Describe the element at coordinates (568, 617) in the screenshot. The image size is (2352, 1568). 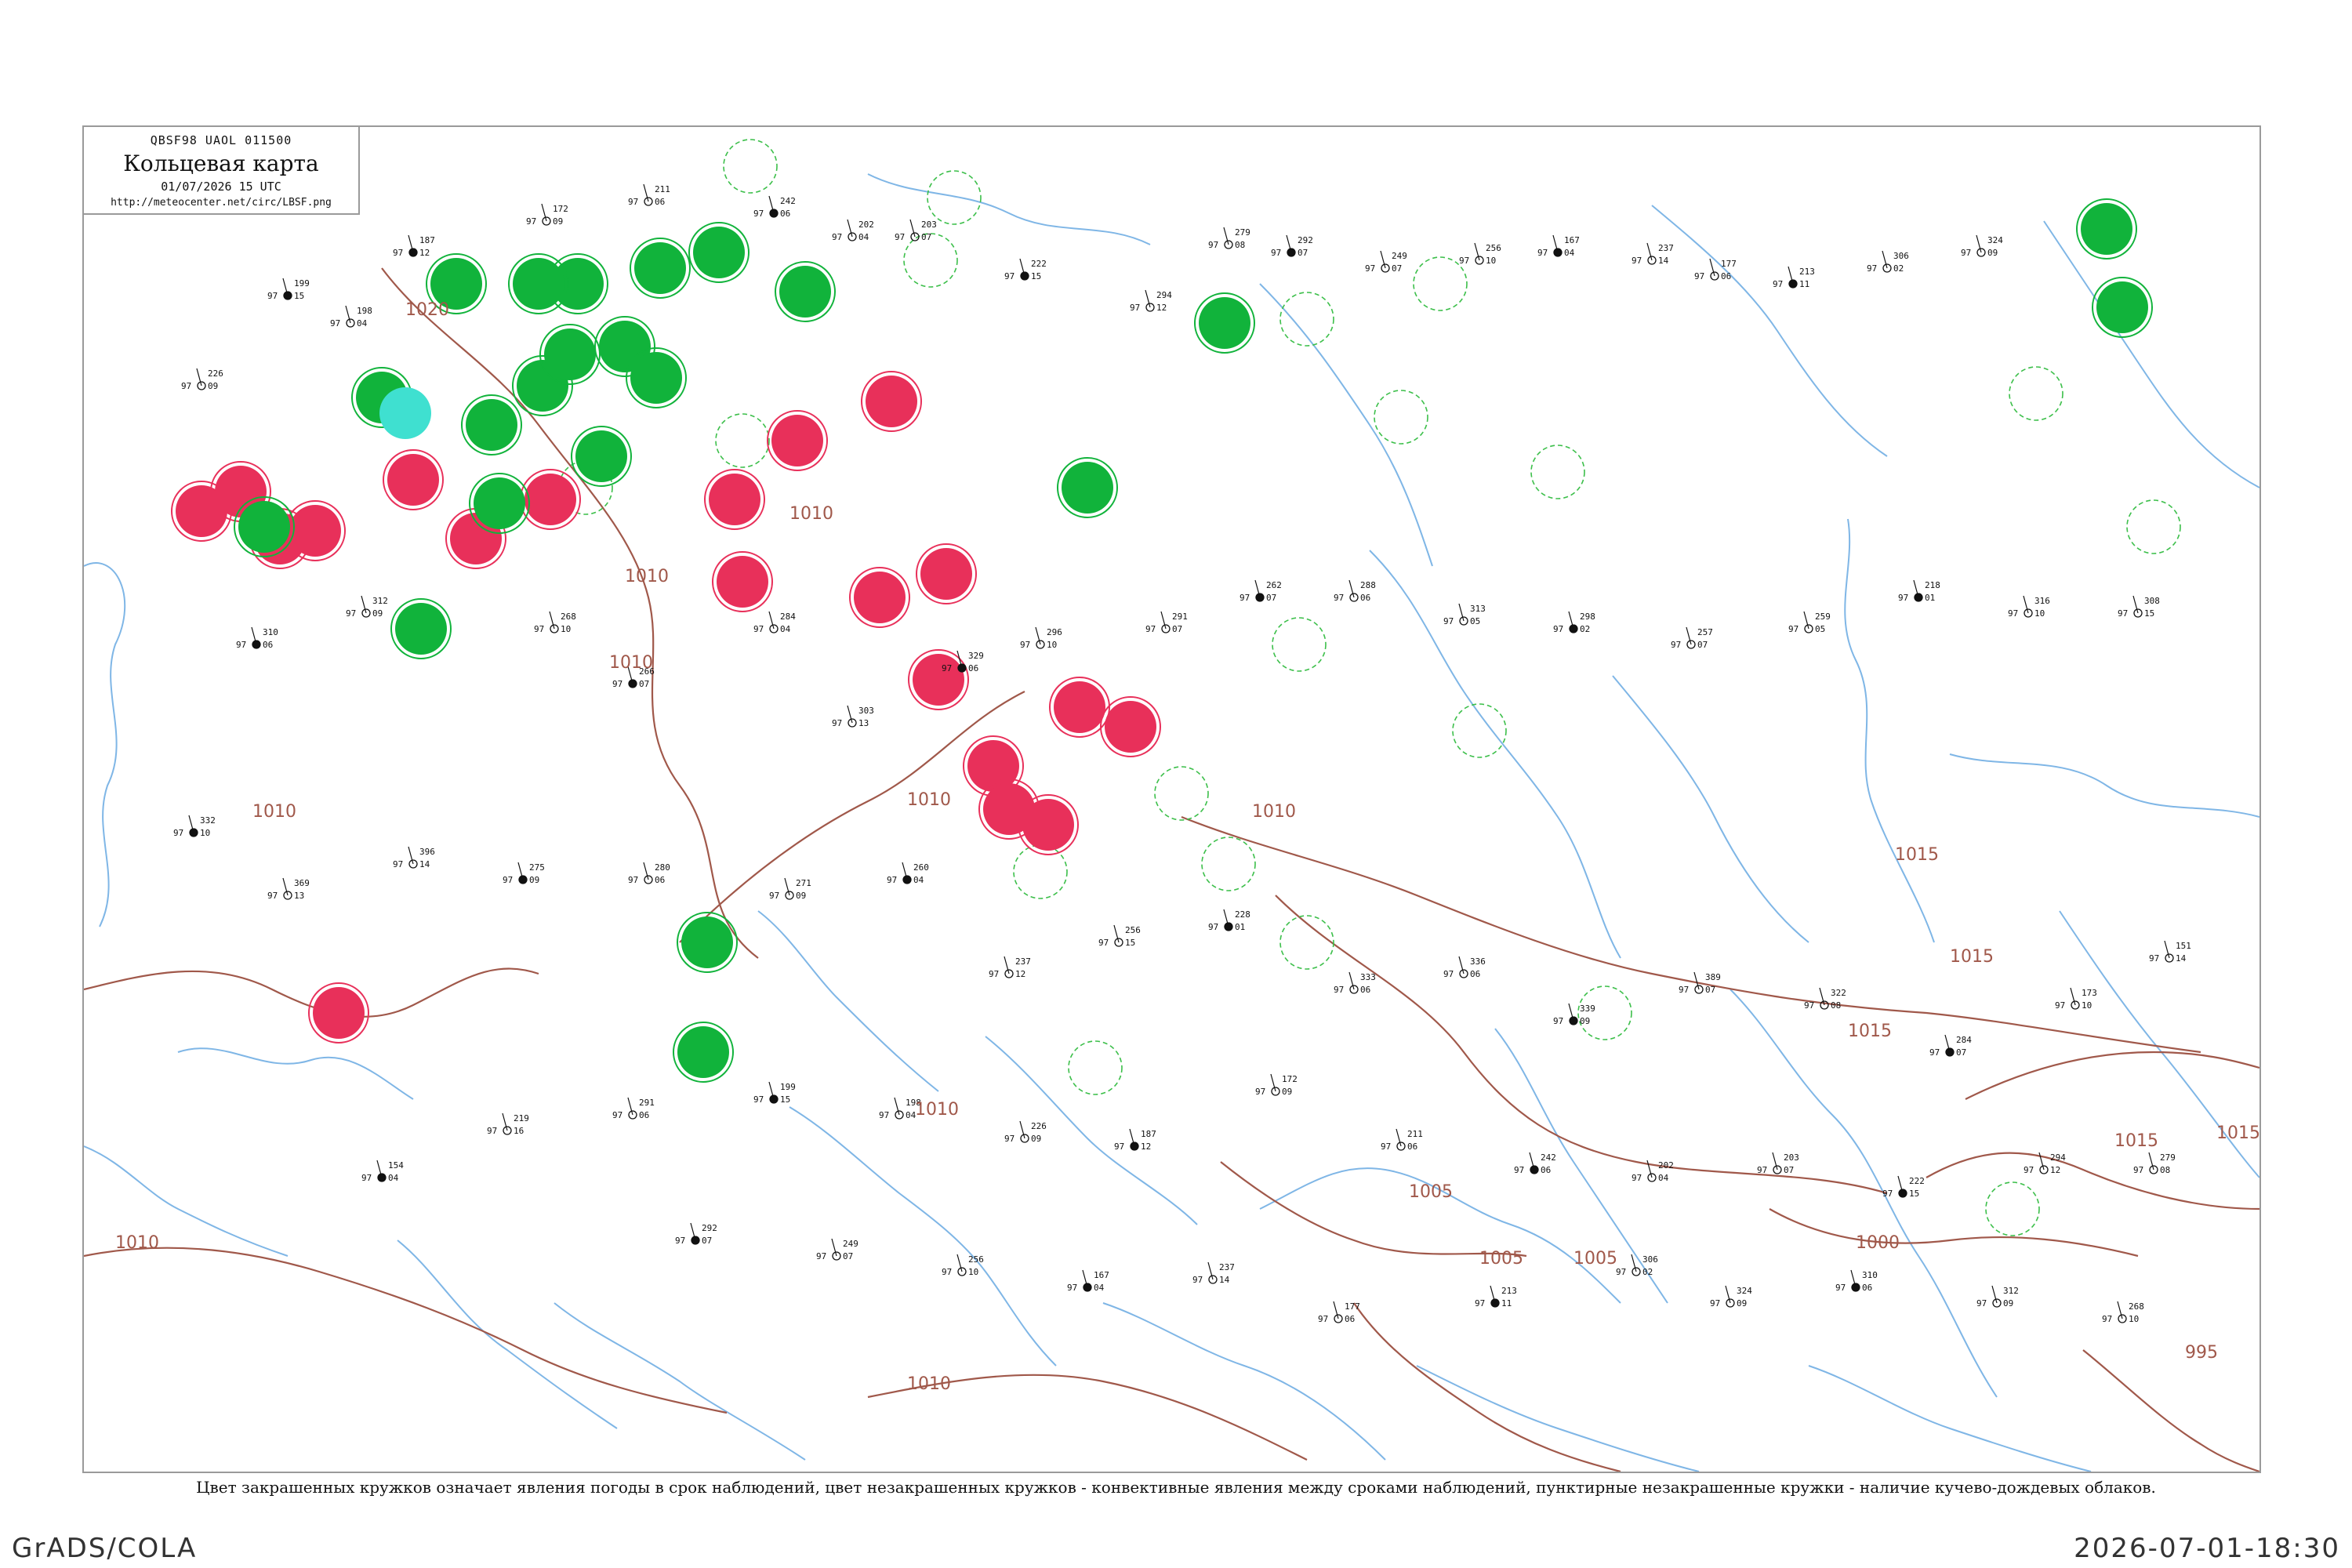
I see `station-pressure: 268` at that location.